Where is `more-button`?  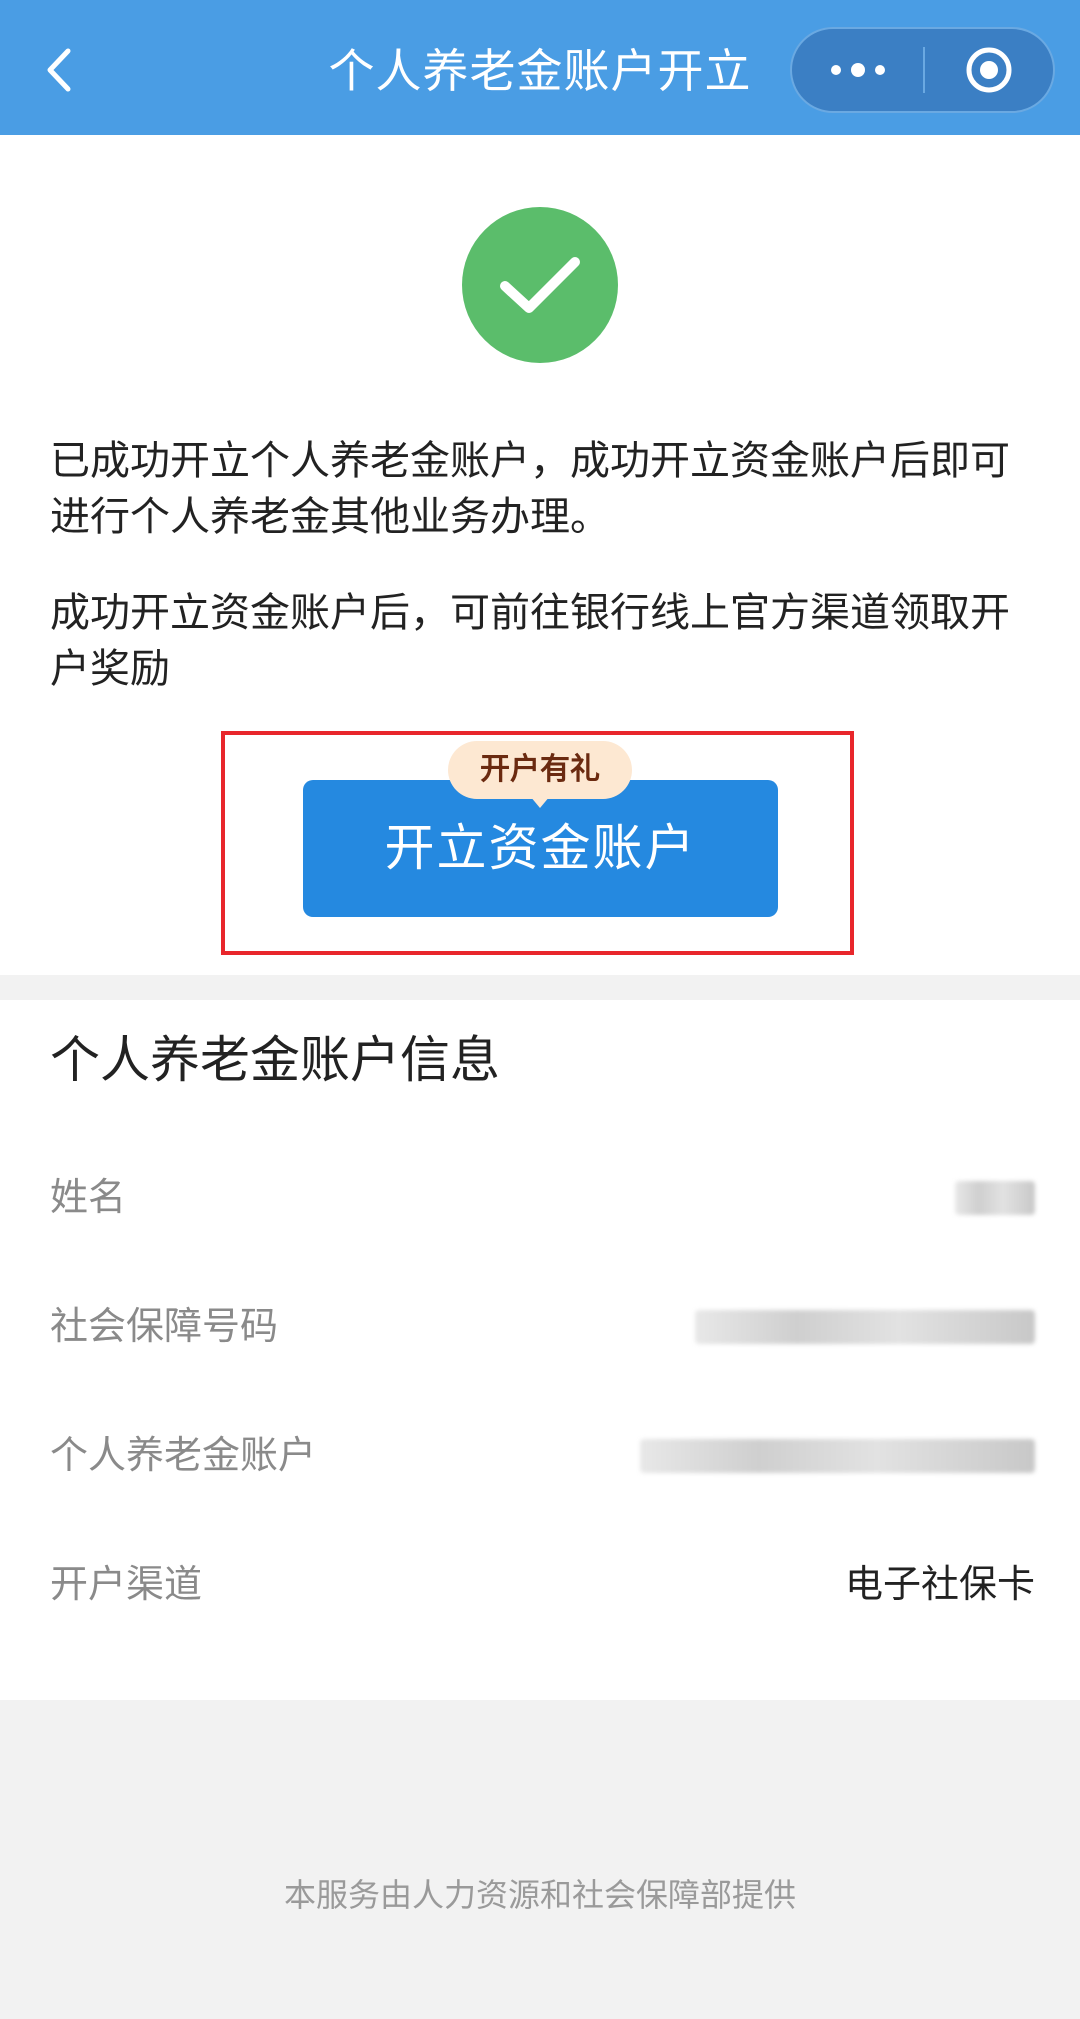 more-button is located at coordinates (857, 70).